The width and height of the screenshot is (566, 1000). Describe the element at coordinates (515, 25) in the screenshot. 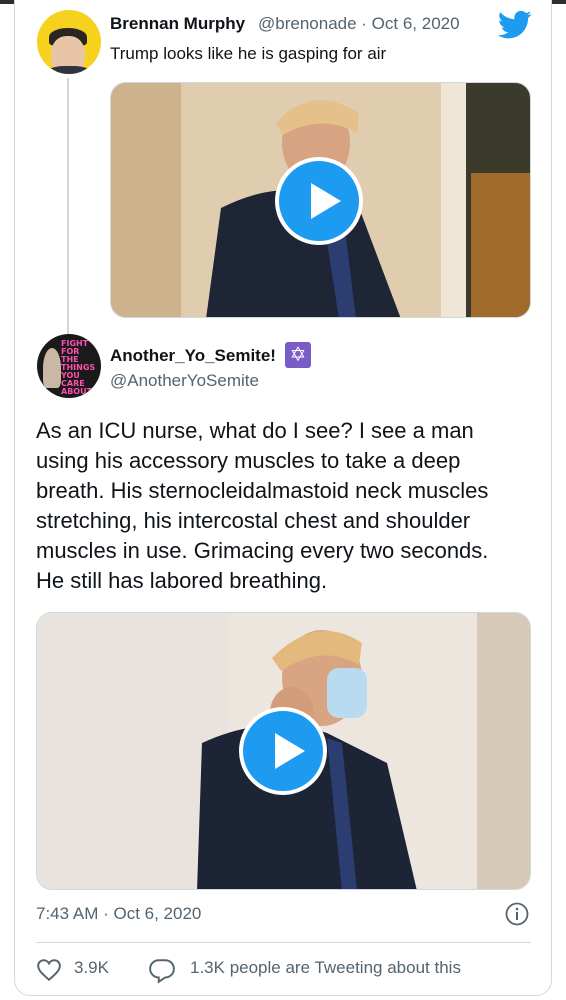

I see `twitter-bird-icon` at that location.